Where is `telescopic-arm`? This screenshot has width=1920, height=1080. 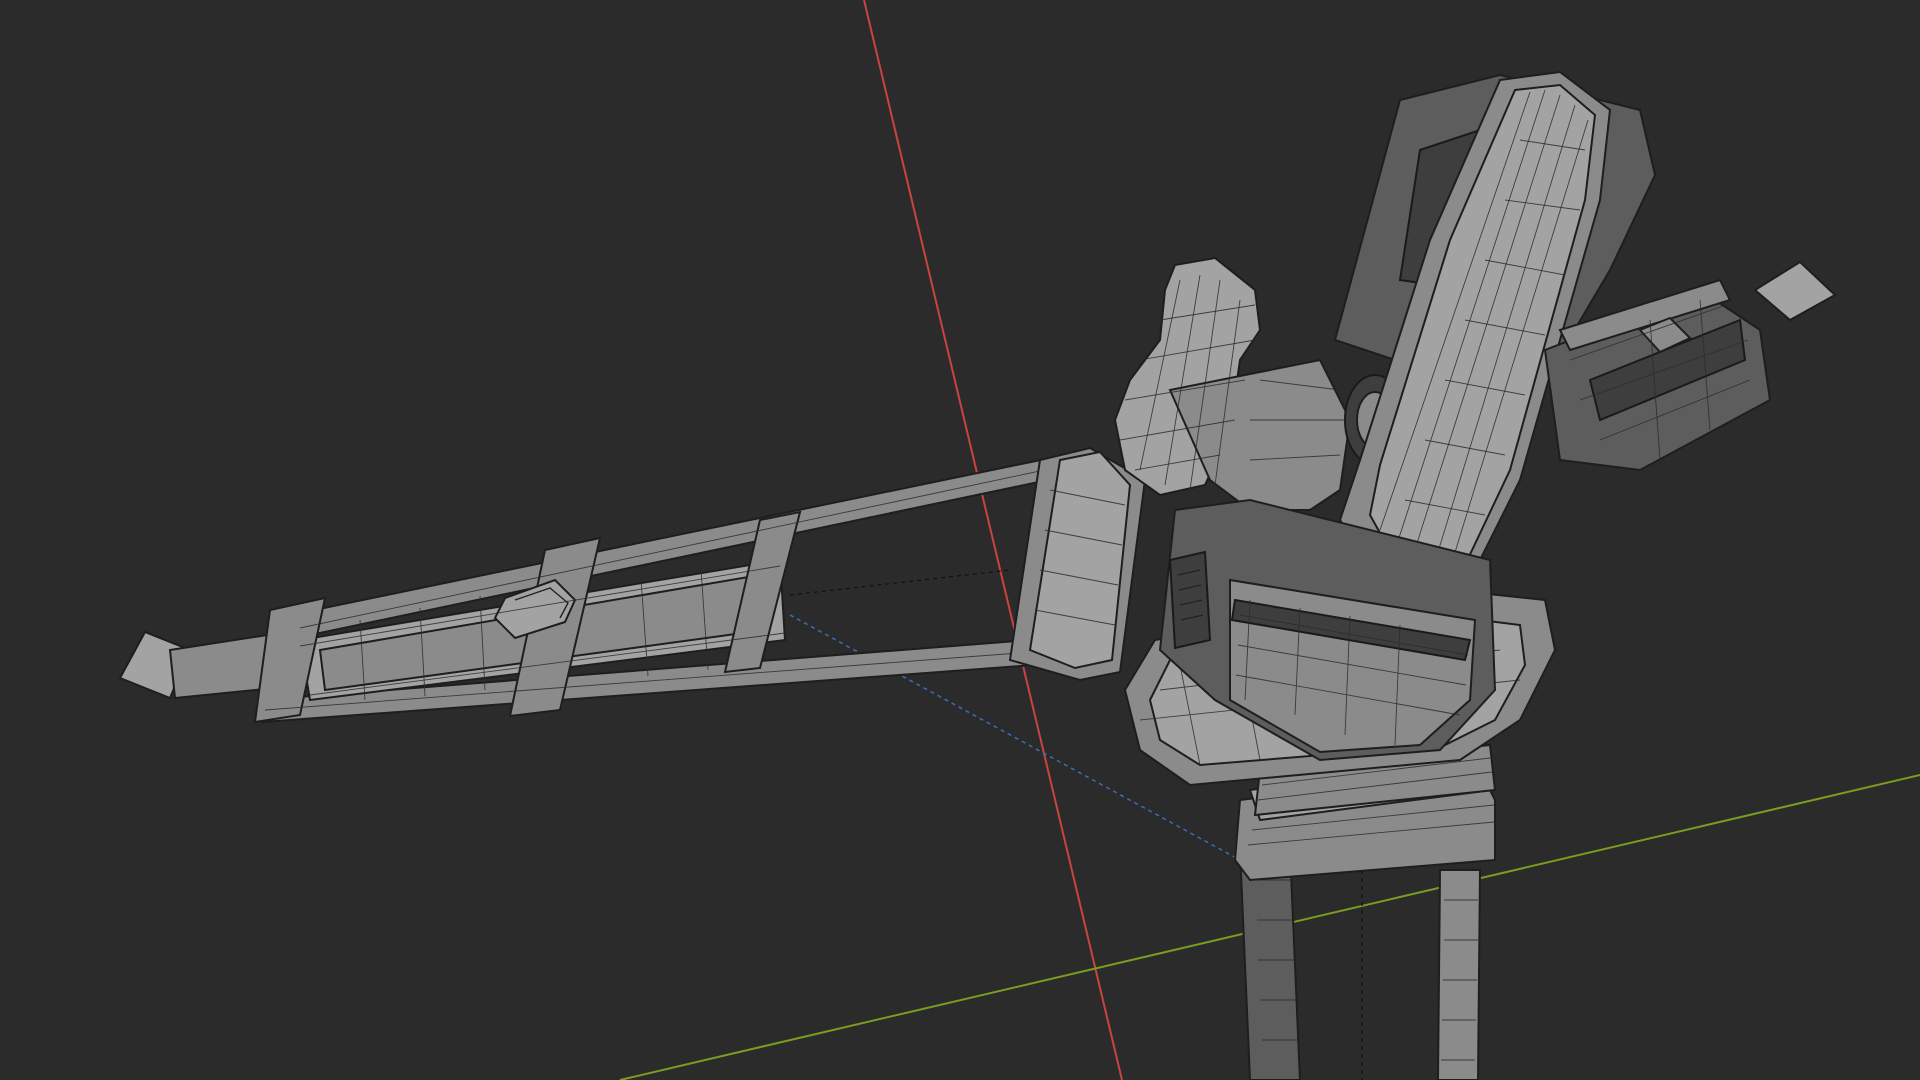
telescopic-arm is located at coordinates (632, 585).